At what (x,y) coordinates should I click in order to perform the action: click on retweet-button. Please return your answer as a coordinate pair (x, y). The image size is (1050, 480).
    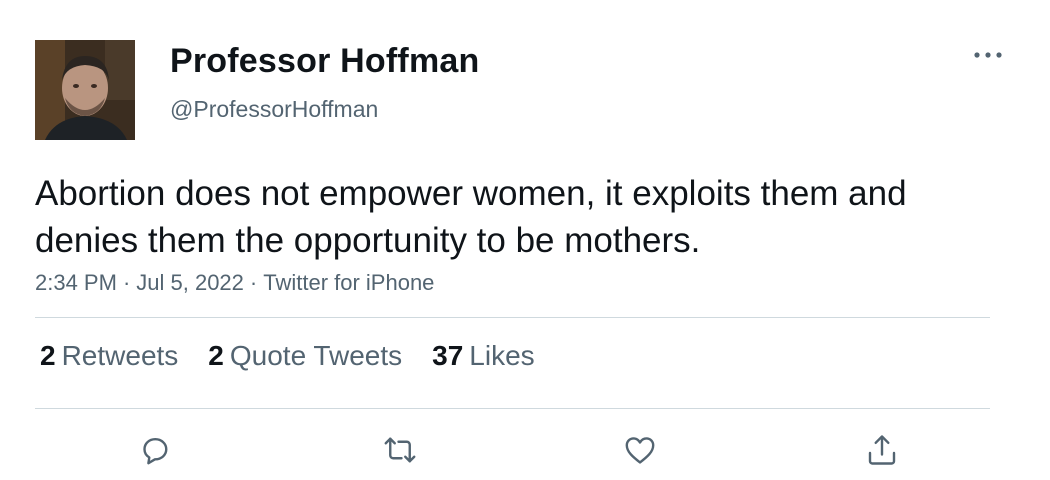
    Looking at the image, I should click on (400, 450).